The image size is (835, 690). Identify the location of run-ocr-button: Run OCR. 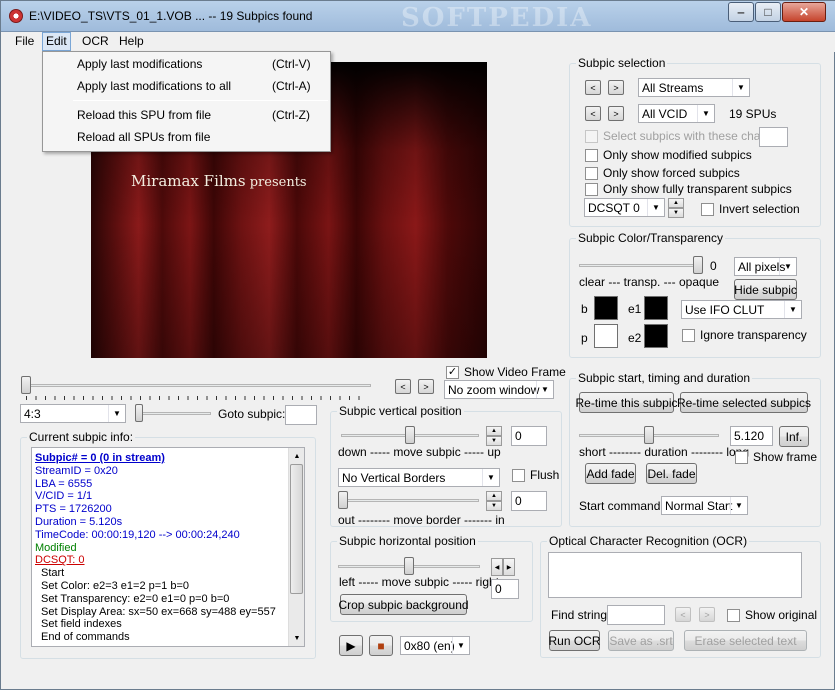
(575, 640).